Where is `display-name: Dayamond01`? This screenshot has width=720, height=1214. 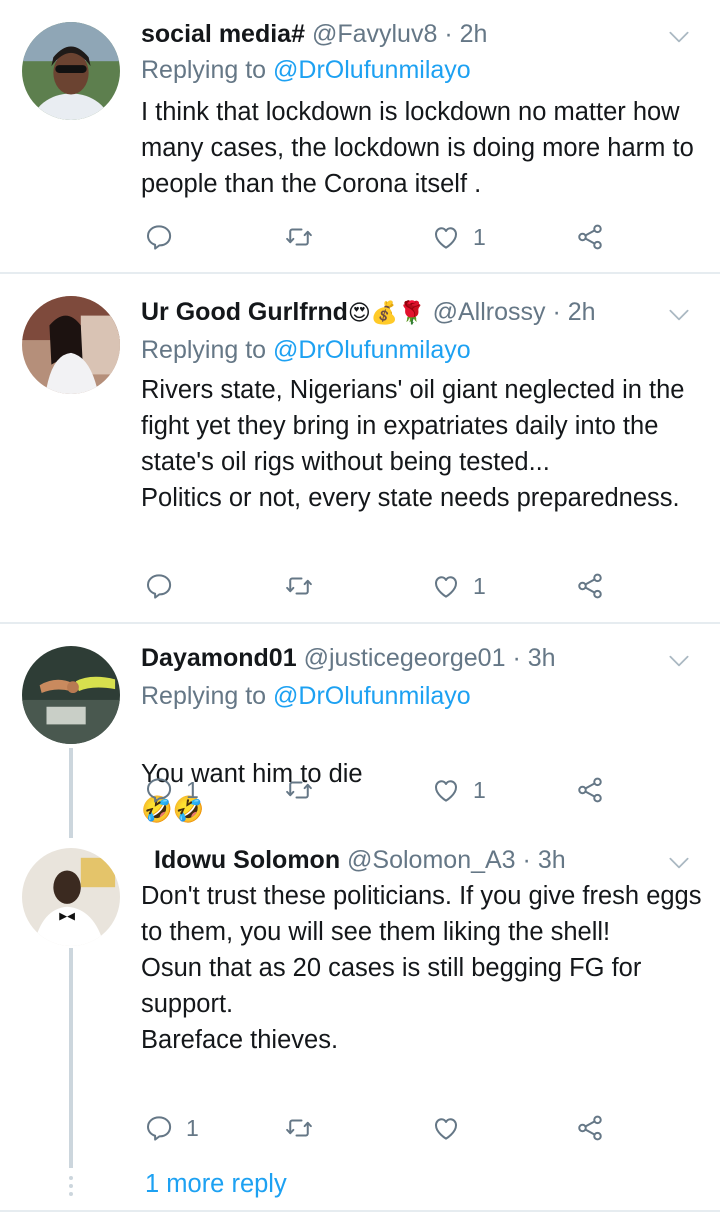
display-name: Dayamond01 is located at coordinates (219, 658).